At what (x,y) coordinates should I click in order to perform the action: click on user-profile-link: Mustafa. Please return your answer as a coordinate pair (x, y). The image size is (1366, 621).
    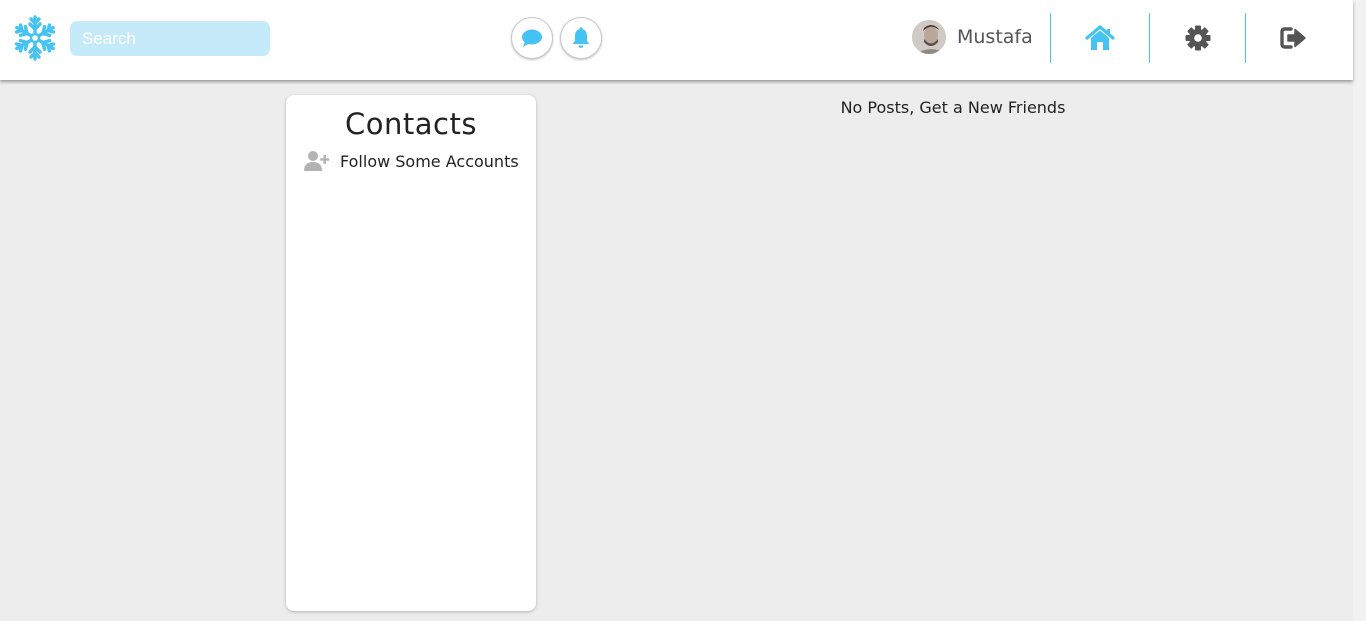
    Looking at the image, I should click on (972, 37).